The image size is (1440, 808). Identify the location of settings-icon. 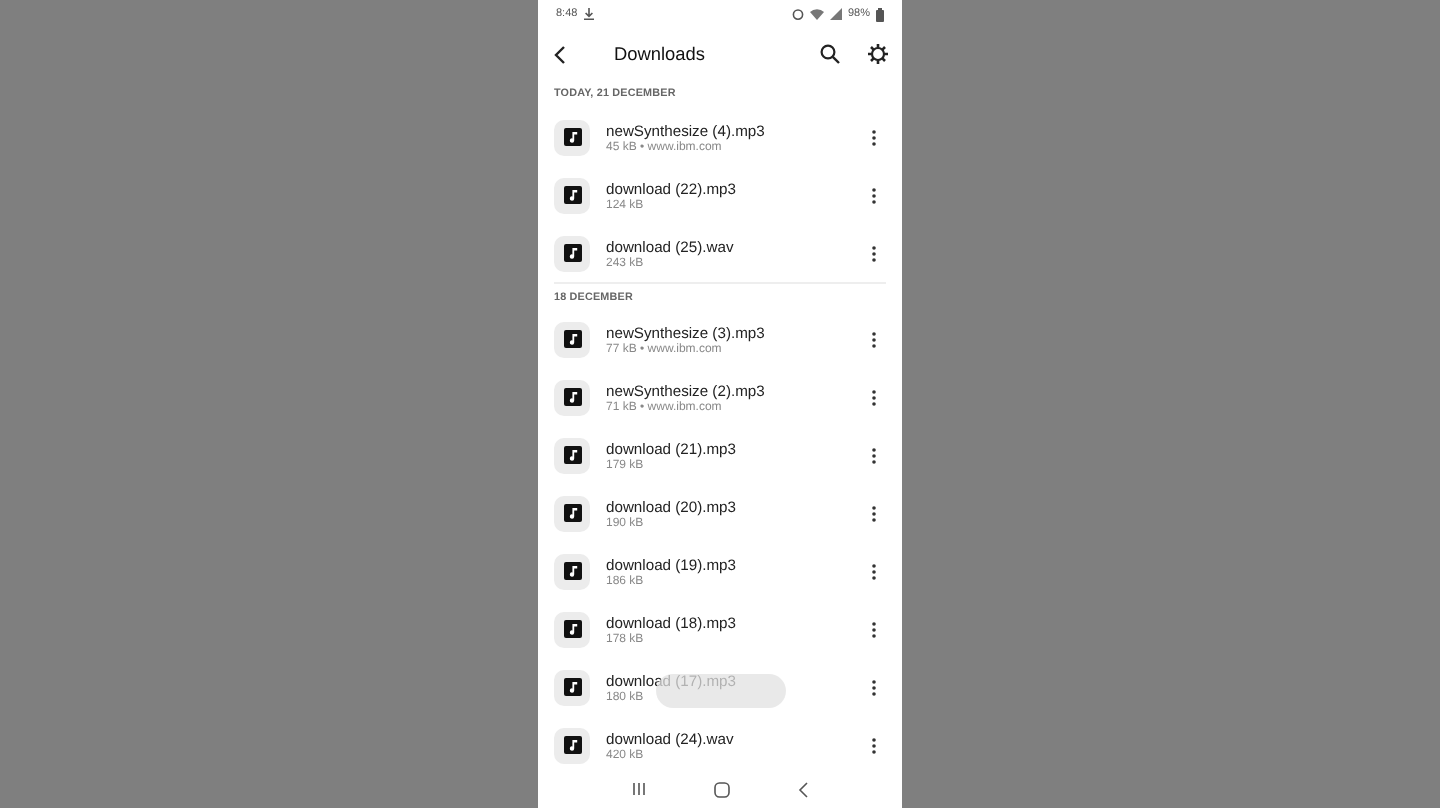
(878, 54).